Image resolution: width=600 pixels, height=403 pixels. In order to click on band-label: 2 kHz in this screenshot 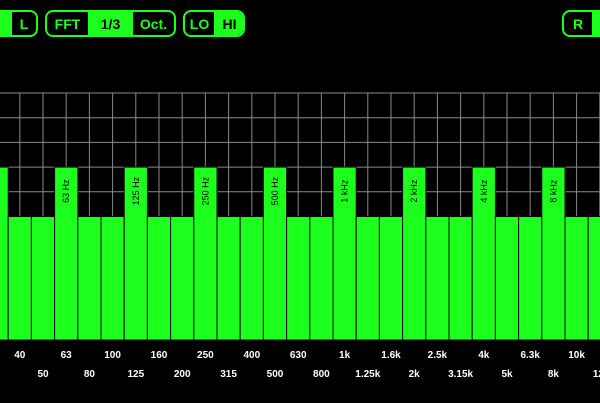, I will do `click(414, 191)`.